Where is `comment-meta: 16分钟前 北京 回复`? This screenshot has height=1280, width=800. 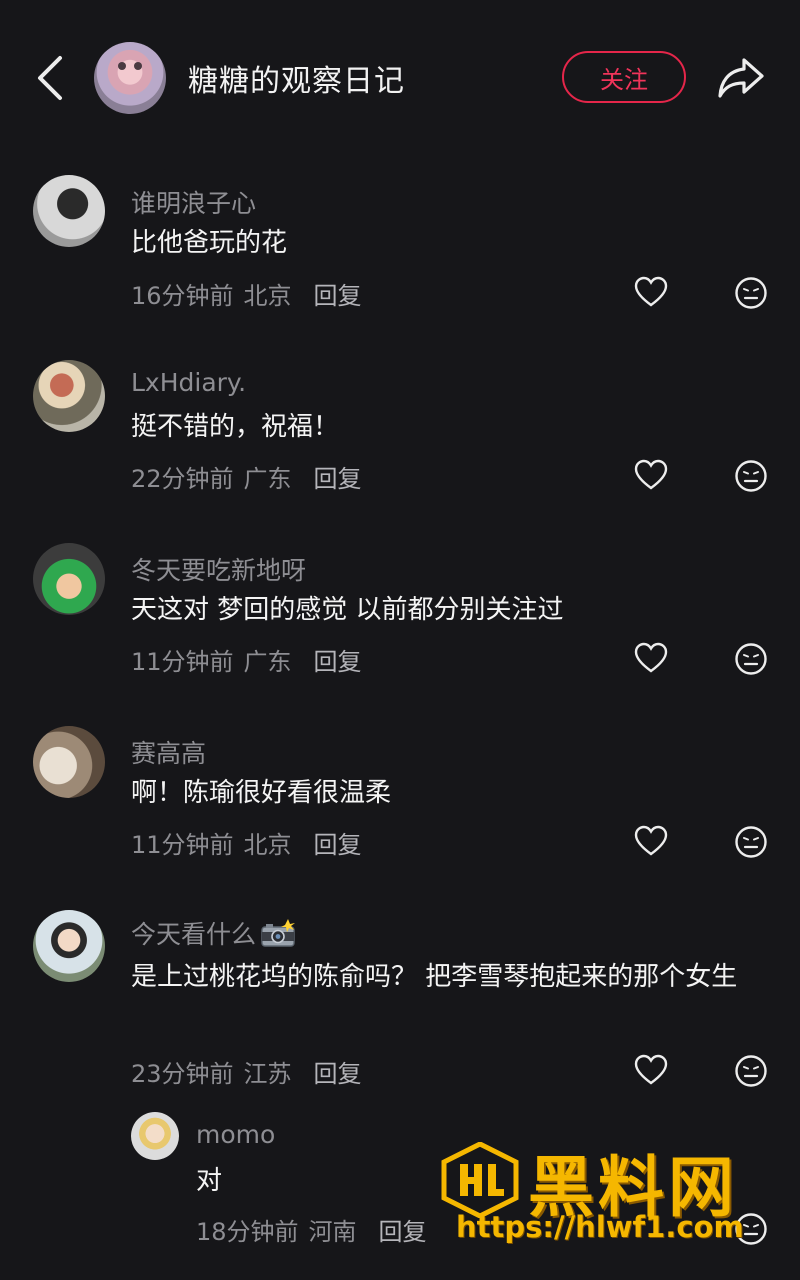
comment-meta: 16分钟前 北京 回复 is located at coordinates (246, 293).